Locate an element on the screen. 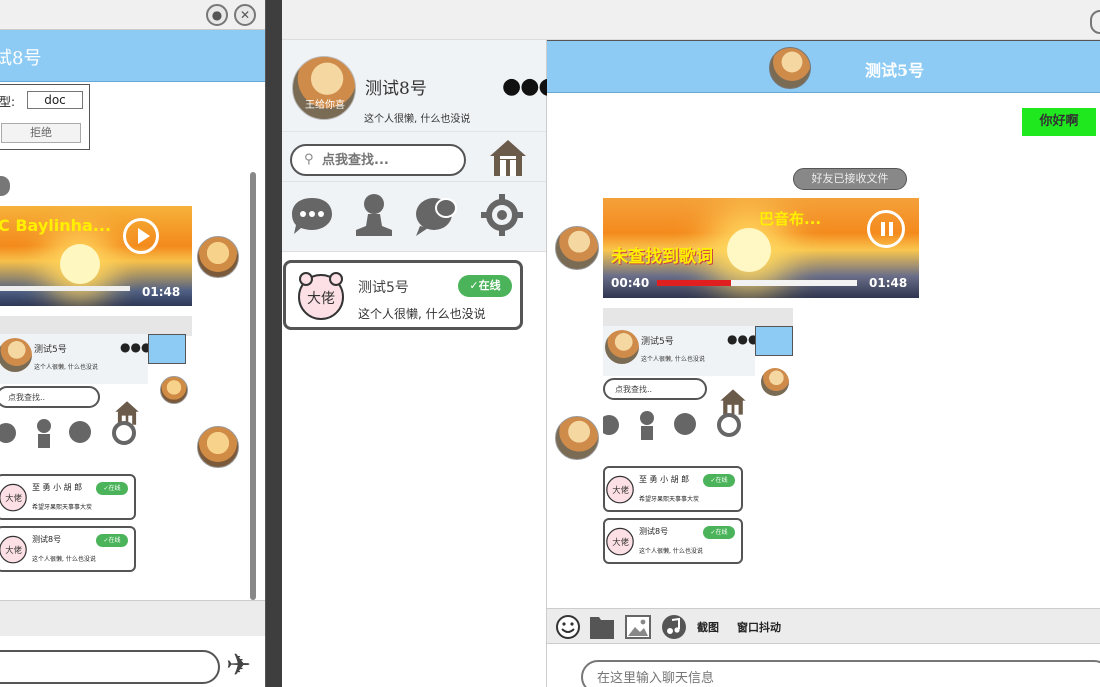  screenshot-button: 截图 is located at coordinates (708, 627).